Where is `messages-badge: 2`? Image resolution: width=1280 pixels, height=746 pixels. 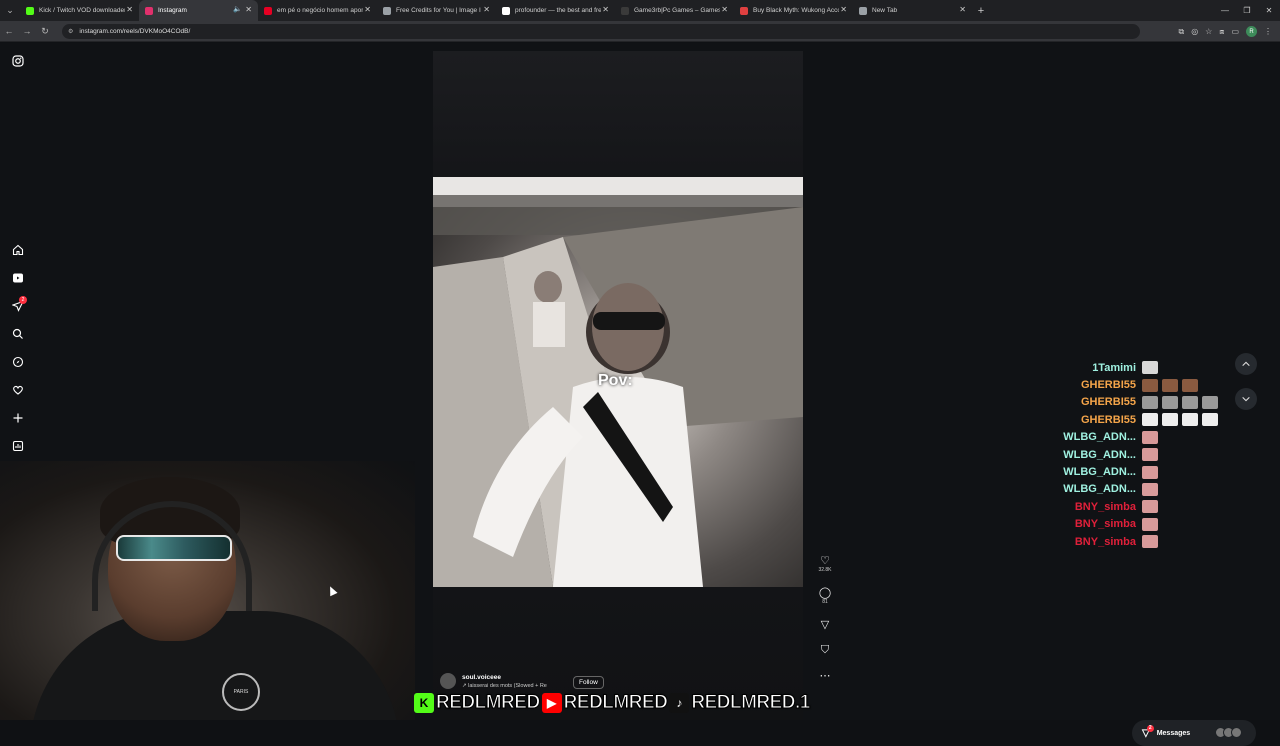
messages-badge: 2 is located at coordinates (1150, 728).